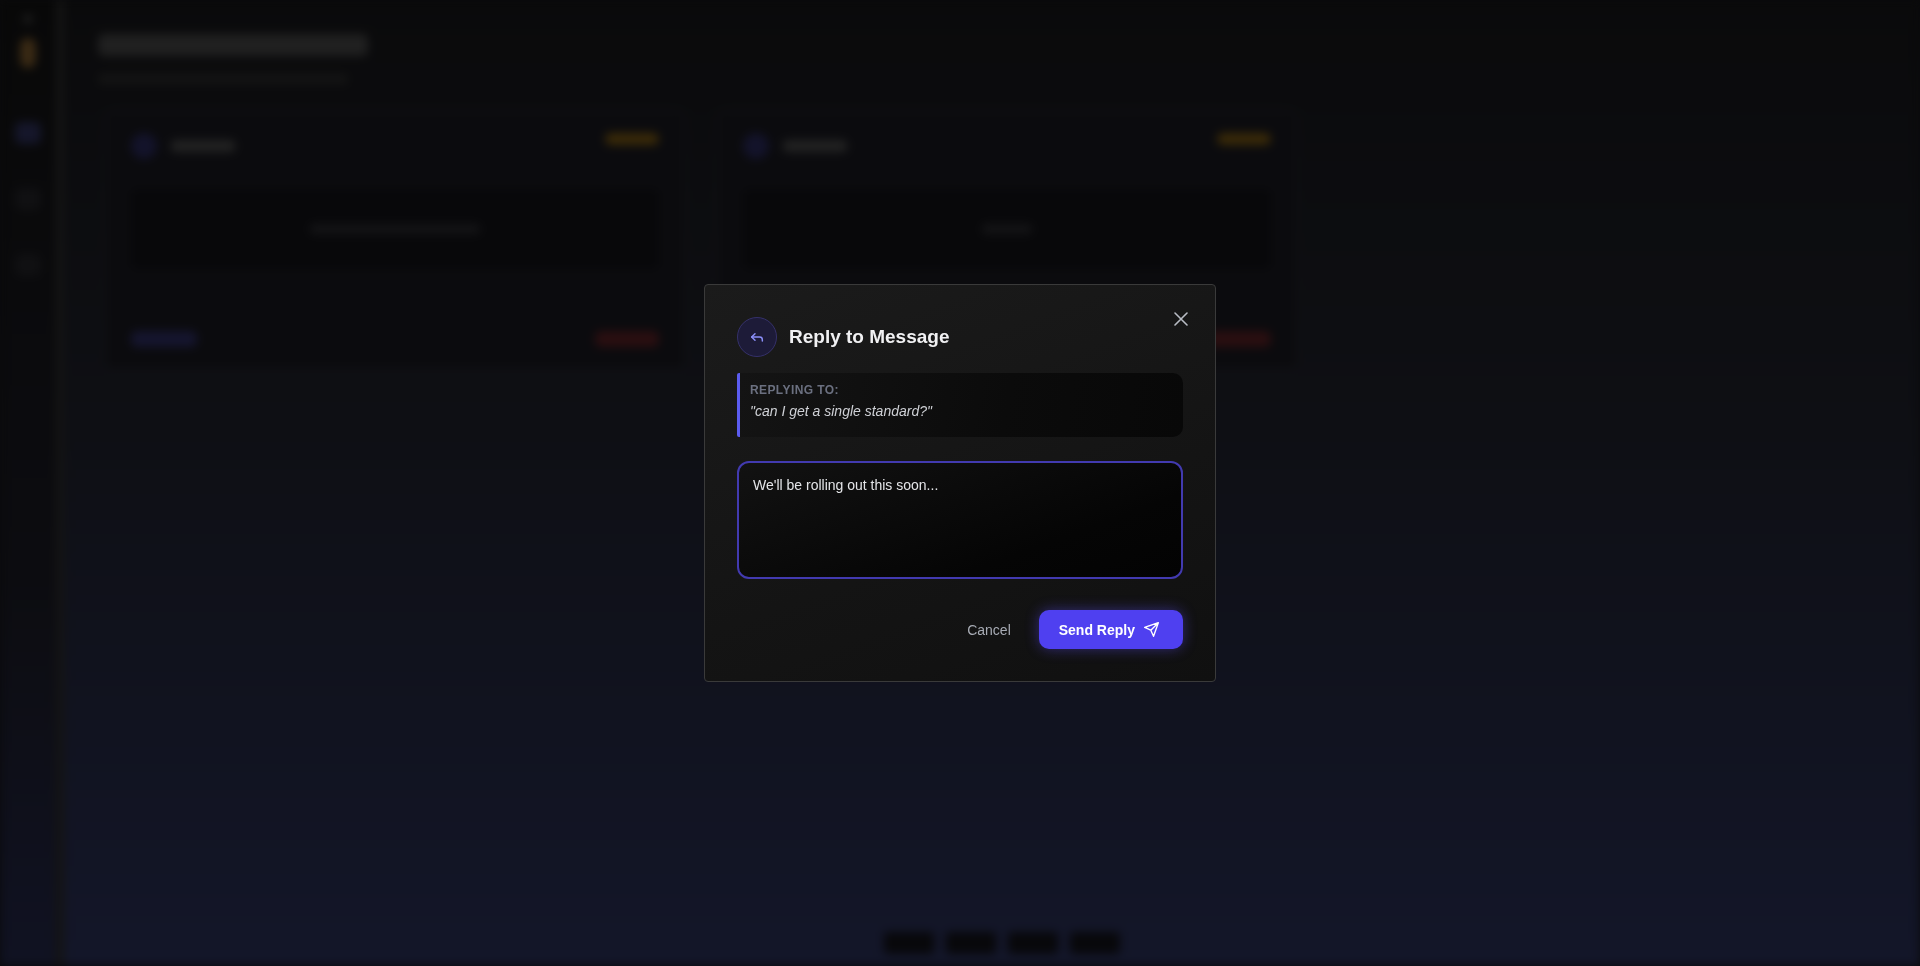 The height and width of the screenshot is (966, 1920). What do you see at coordinates (869, 337) in the screenshot?
I see `dialog-title: Reply to Message` at bounding box center [869, 337].